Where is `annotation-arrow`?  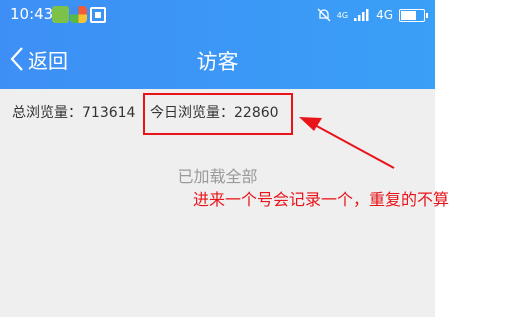
annotation-arrow is located at coordinates (347, 143).